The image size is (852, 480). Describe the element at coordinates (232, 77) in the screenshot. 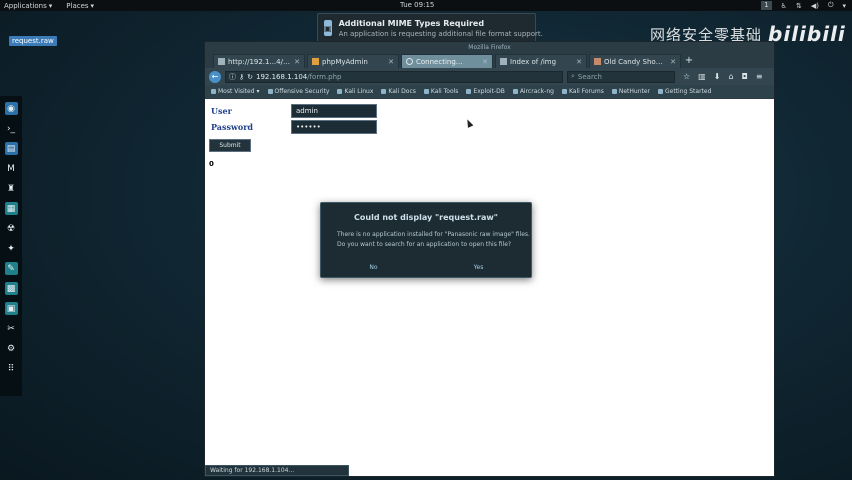

I see `info-icon: ⓘ` at that location.